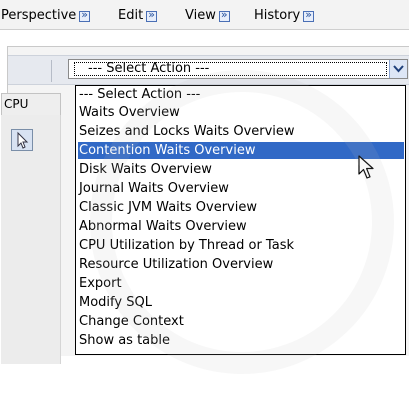 Image resolution: width=409 pixels, height=417 pixels. Describe the element at coordinates (241, 131) in the screenshot. I see `dropdown-option: Seizes and Locks Waits Overview` at that location.